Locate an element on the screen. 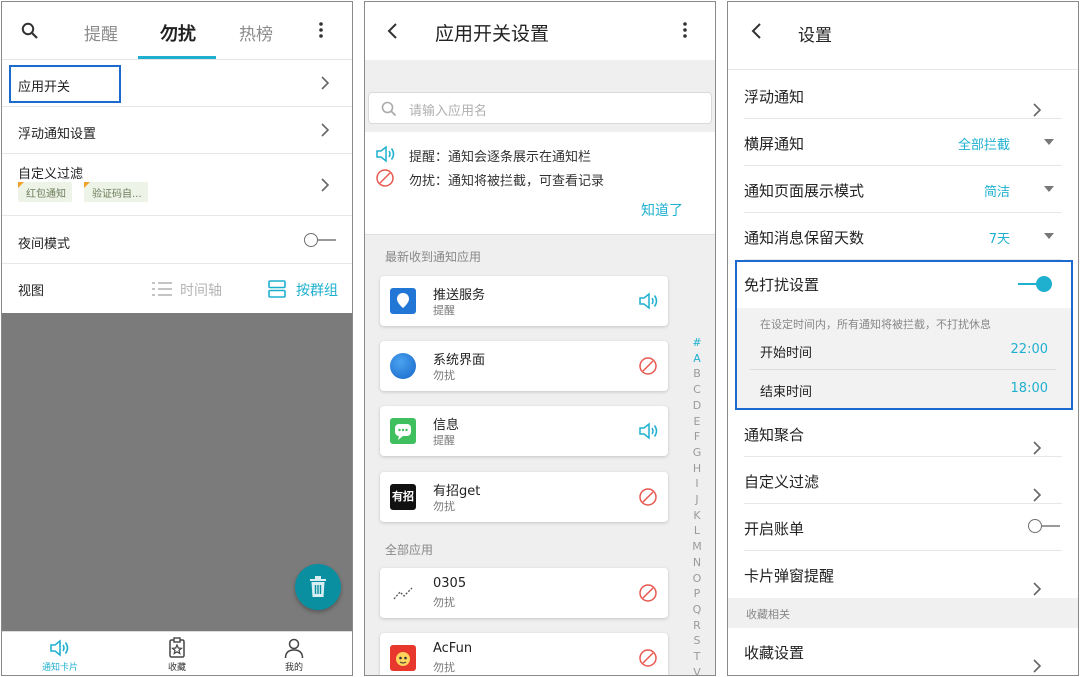  alphabet-letter: # is located at coordinates (697, 343).